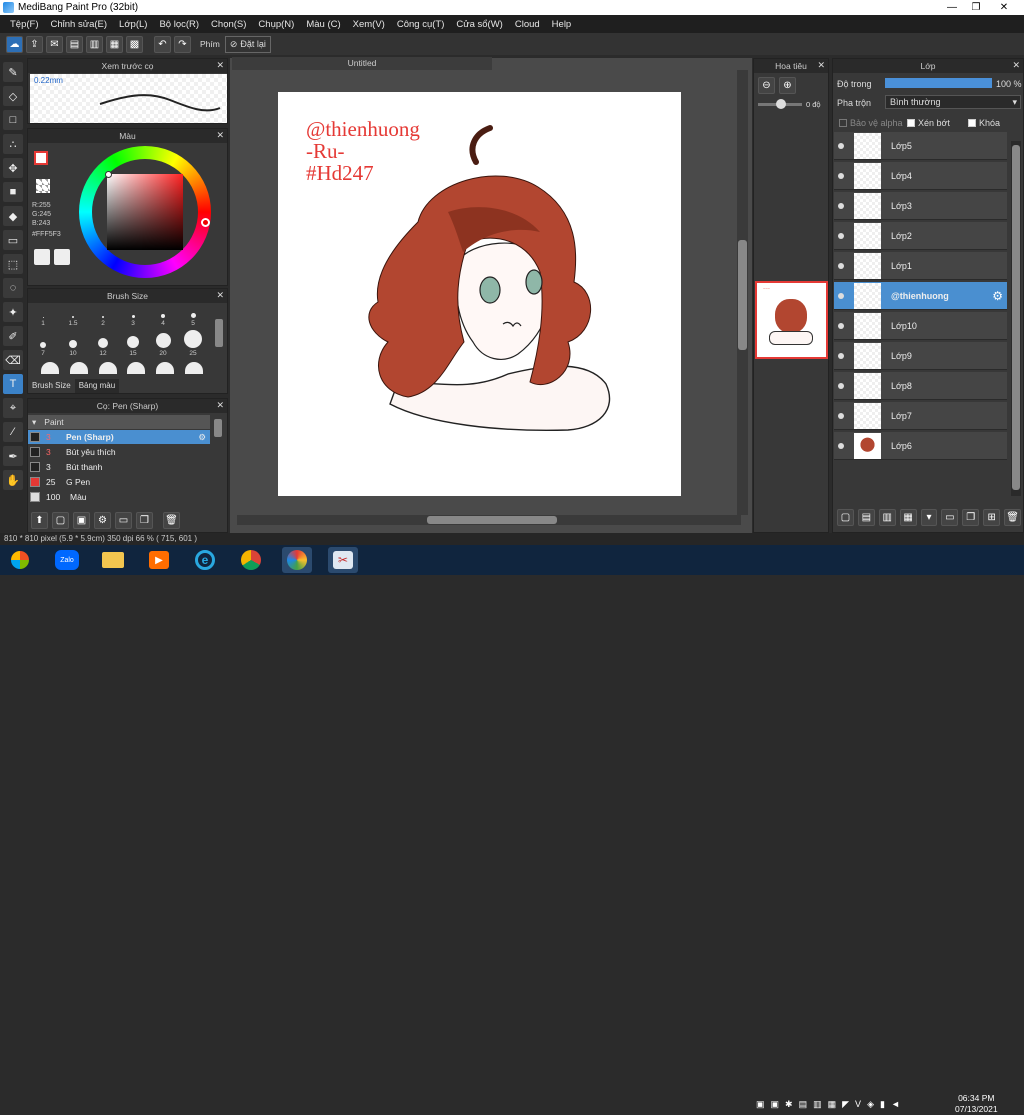  I want to click on brush-row: 25 G Pen, so click(119, 482).